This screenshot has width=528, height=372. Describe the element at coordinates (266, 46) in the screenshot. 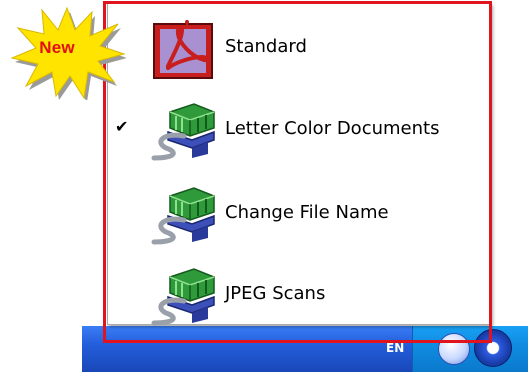

I see `menu-item-label: Standard` at that location.